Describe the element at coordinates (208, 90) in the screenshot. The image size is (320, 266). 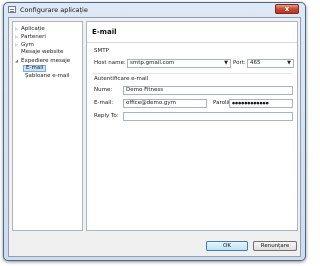
I see `name-input: Demo Fitness` at that location.